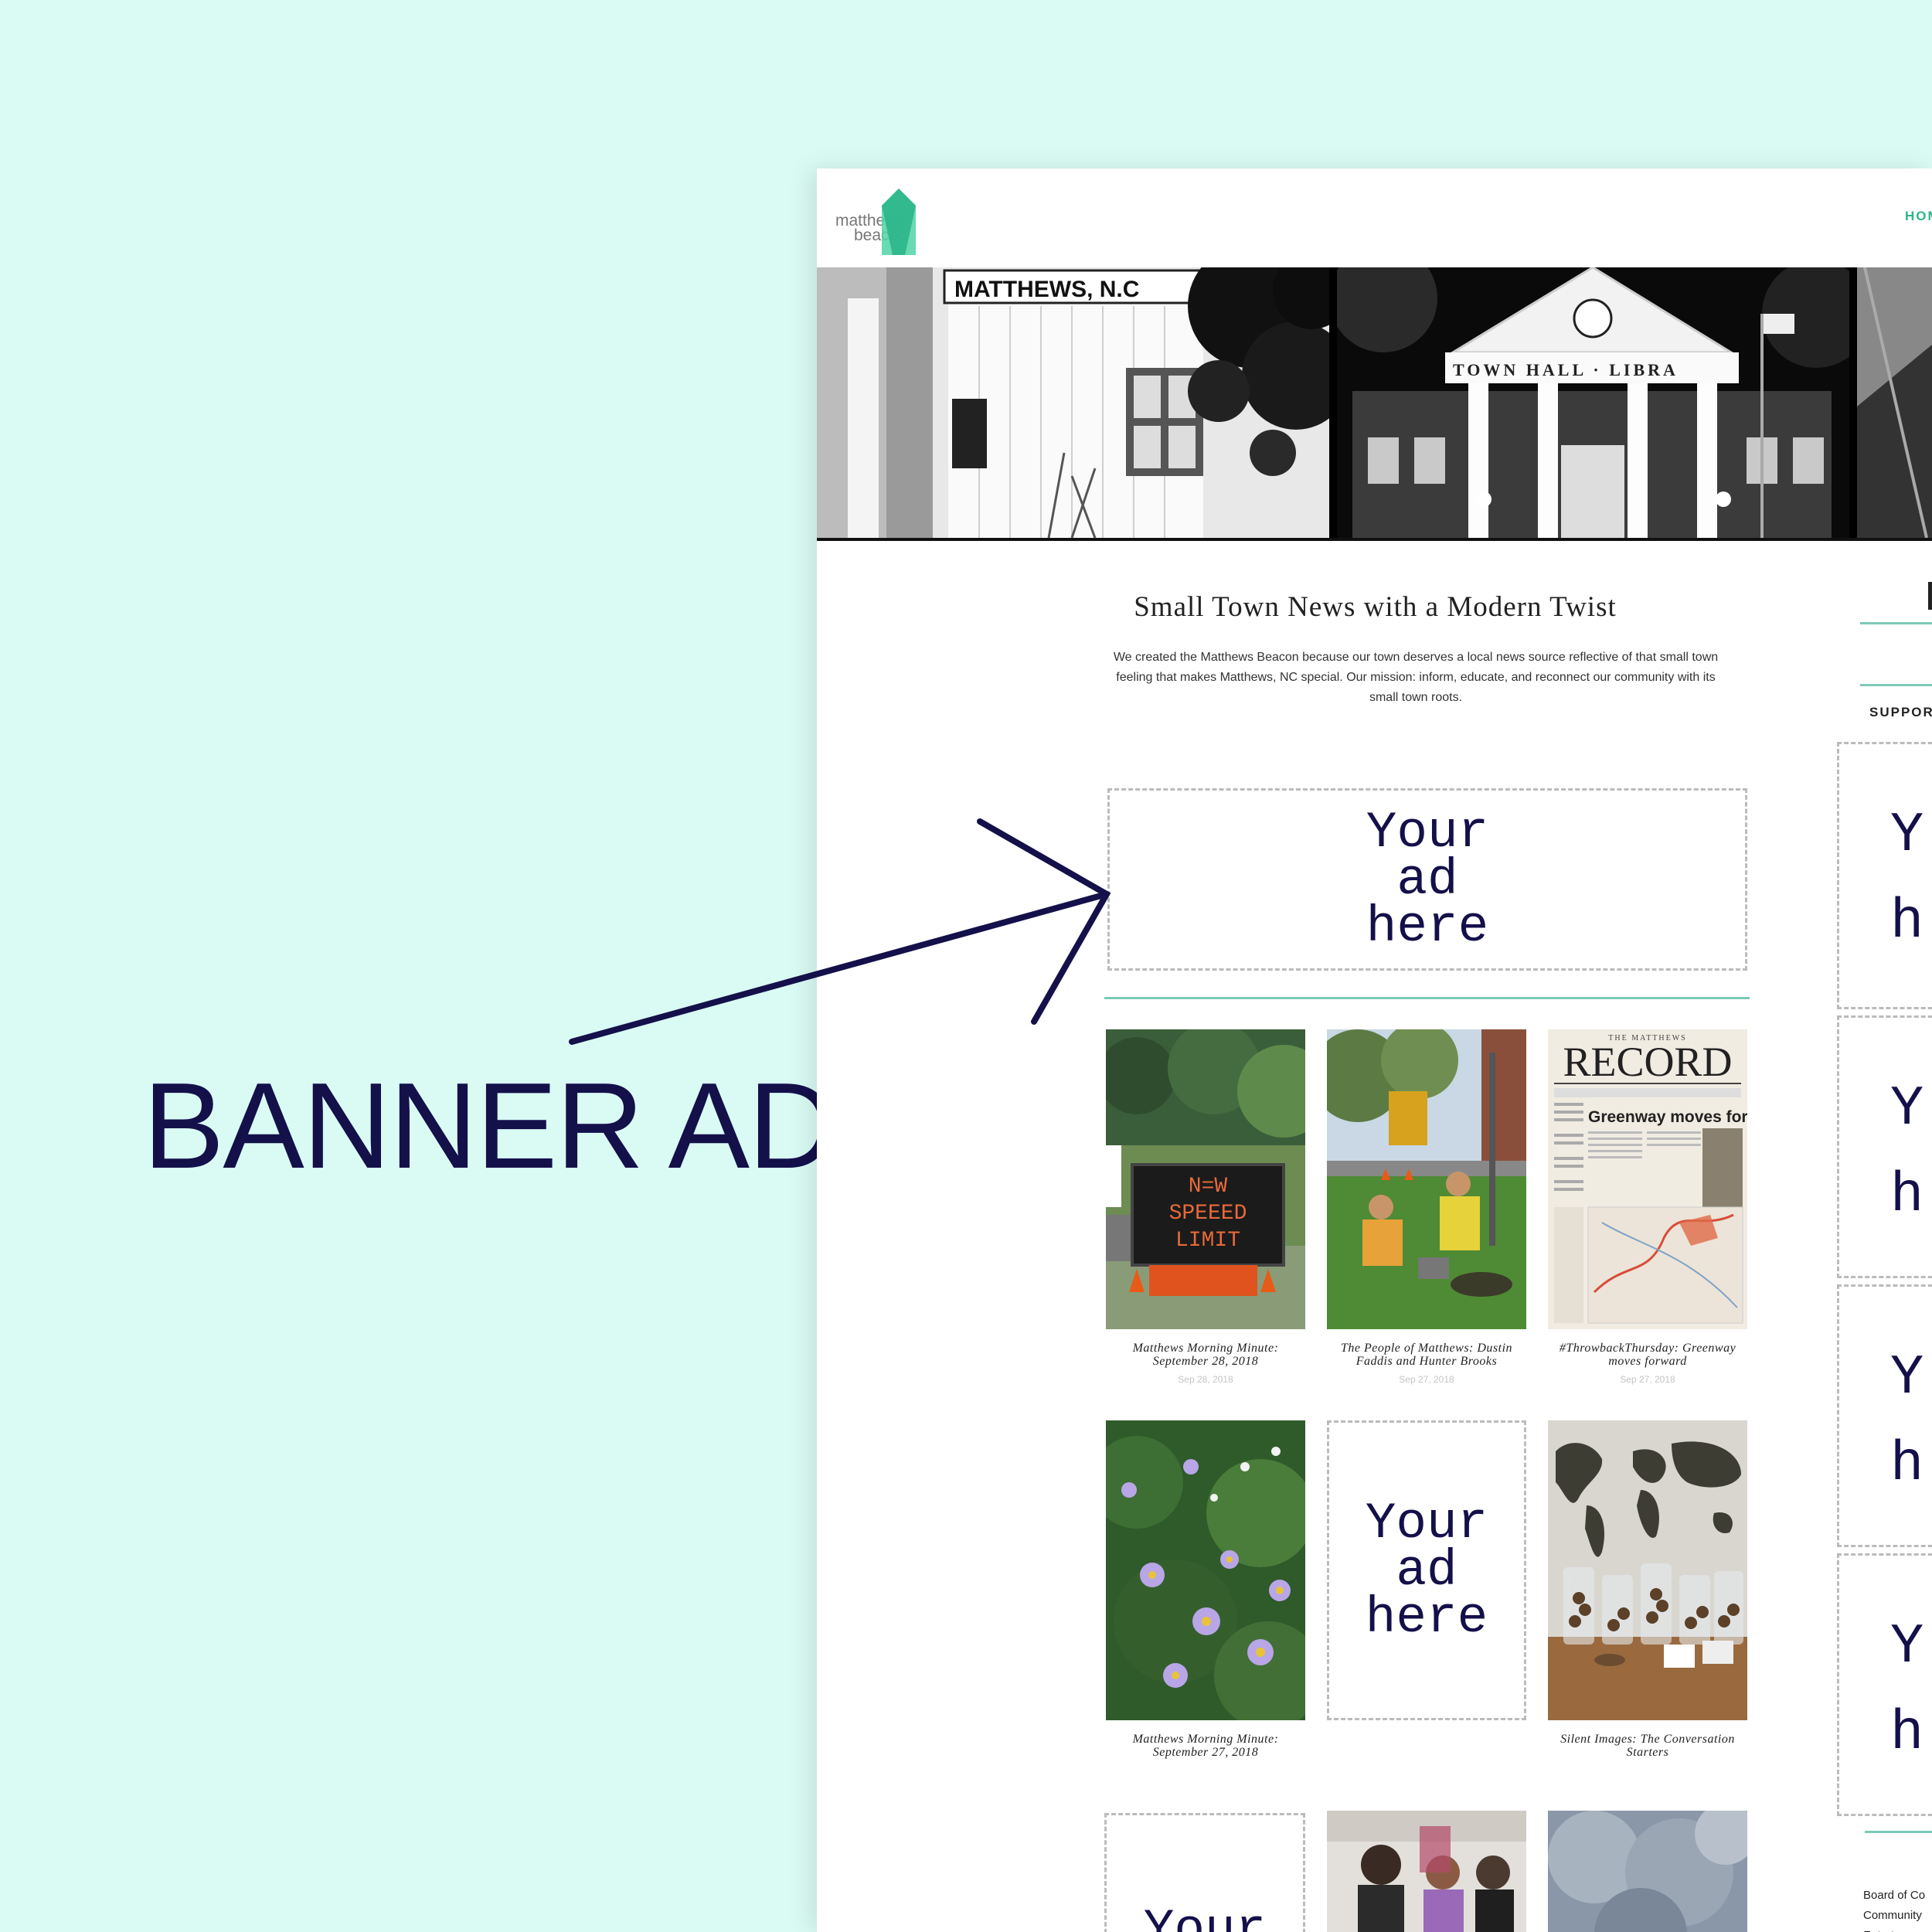 The height and width of the screenshot is (1932, 1932). I want to click on post-card: Silent Images: The Conversation Starters, so click(1647, 1589).